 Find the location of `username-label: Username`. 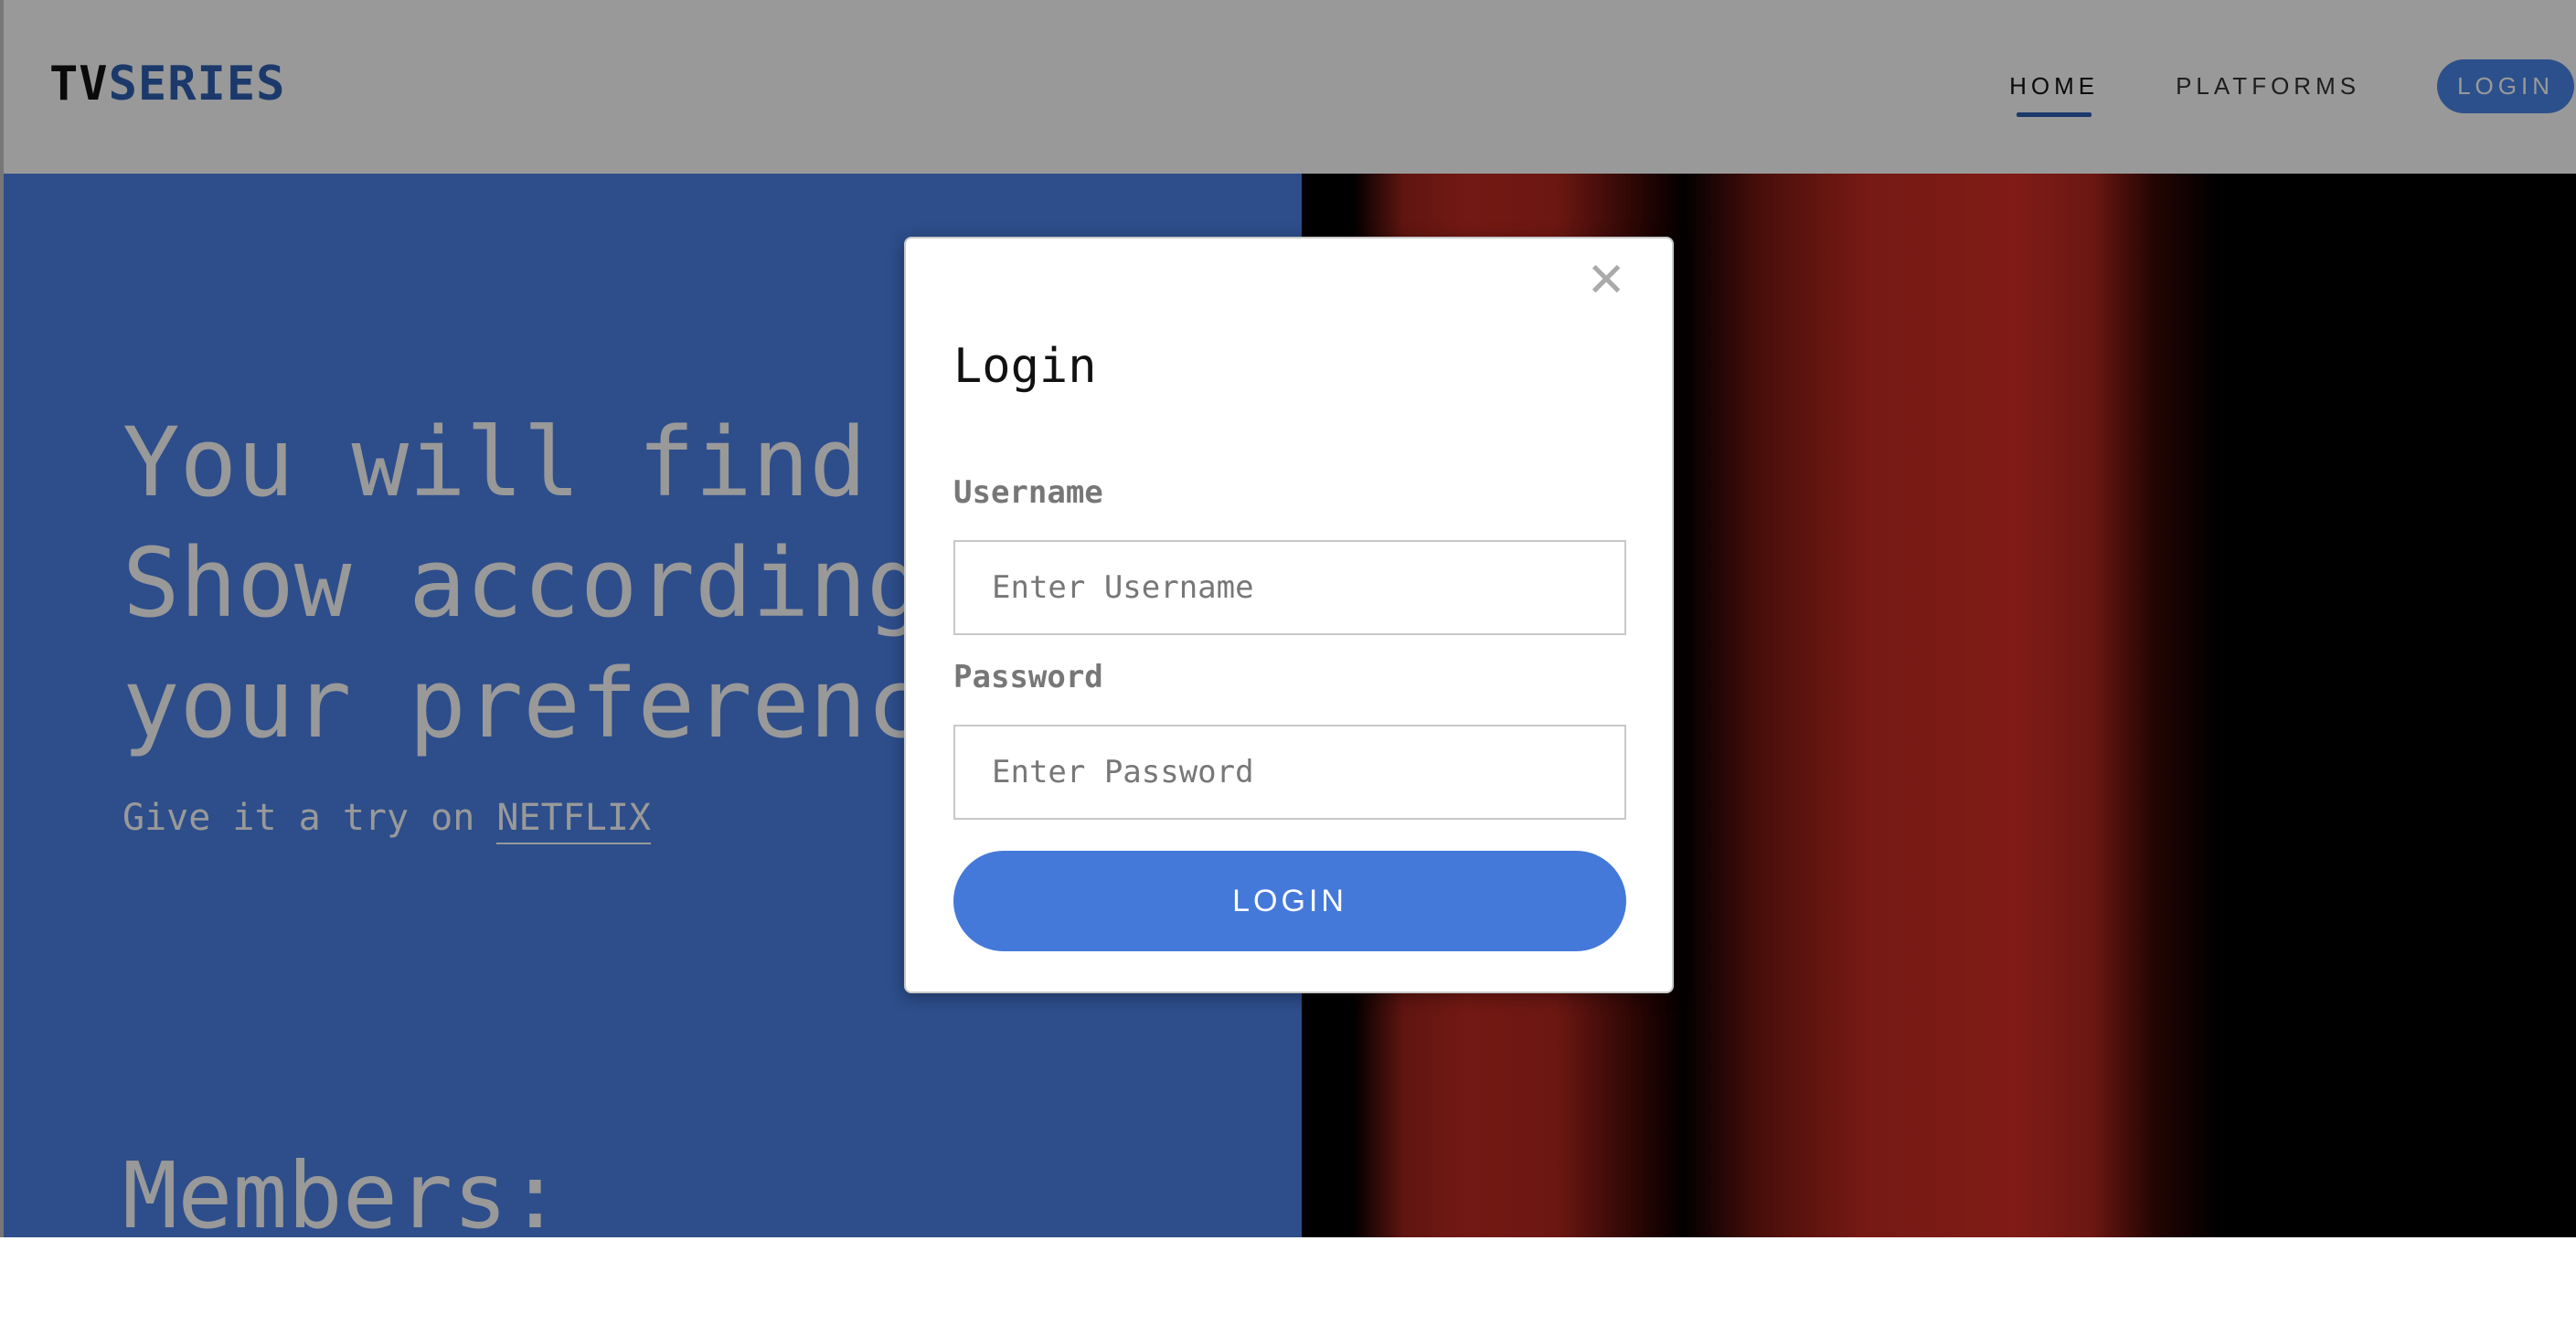

username-label: Username is located at coordinates (1028, 493).